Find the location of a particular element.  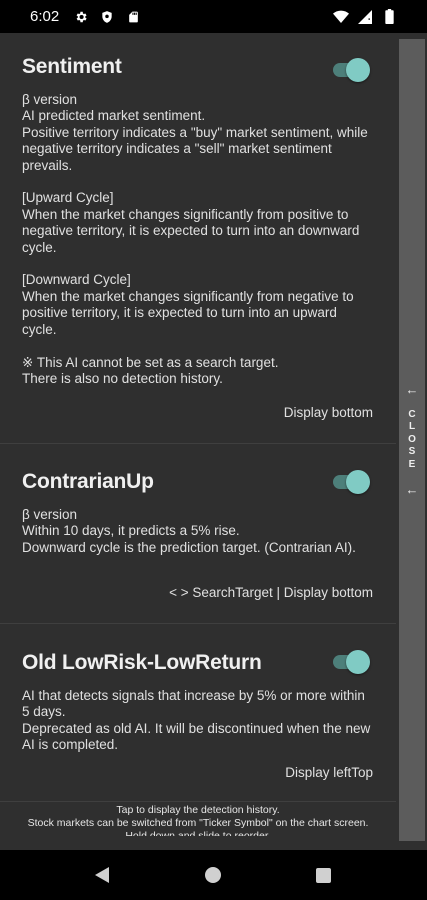

recents-icon is located at coordinates (323, 875).